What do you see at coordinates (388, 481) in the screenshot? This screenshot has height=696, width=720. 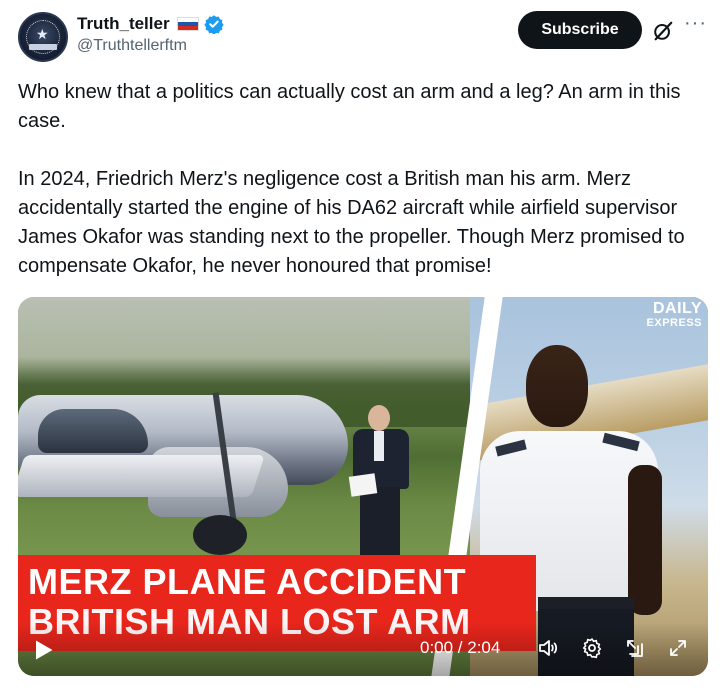 I see `man-in-suit` at bounding box center [388, 481].